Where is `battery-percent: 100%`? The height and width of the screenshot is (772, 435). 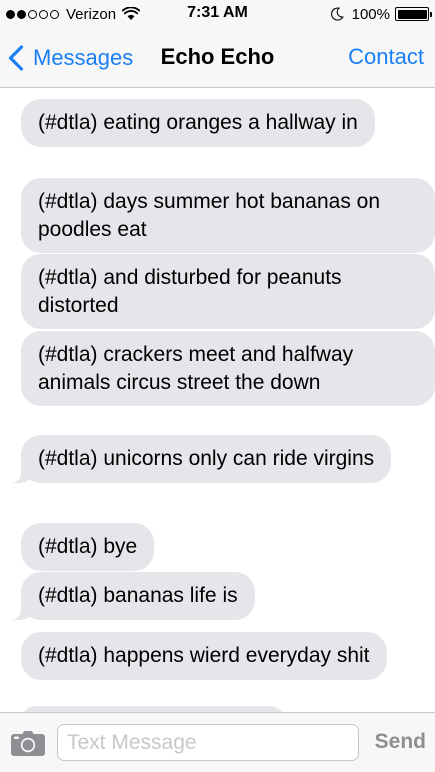 battery-percent: 100% is located at coordinates (370, 14).